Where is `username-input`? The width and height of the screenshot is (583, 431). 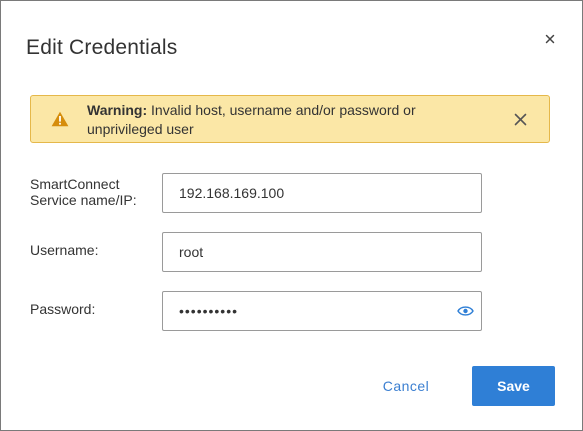 username-input is located at coordinates (322, 252).